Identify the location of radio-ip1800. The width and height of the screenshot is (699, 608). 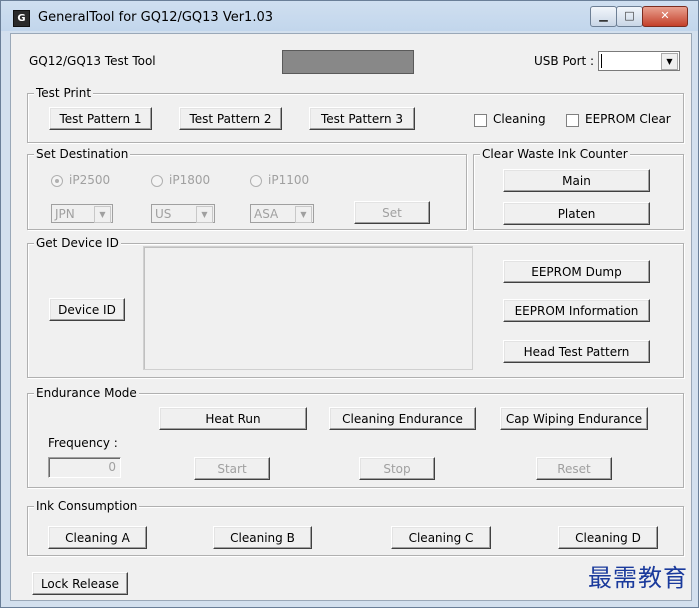
(157, 181).